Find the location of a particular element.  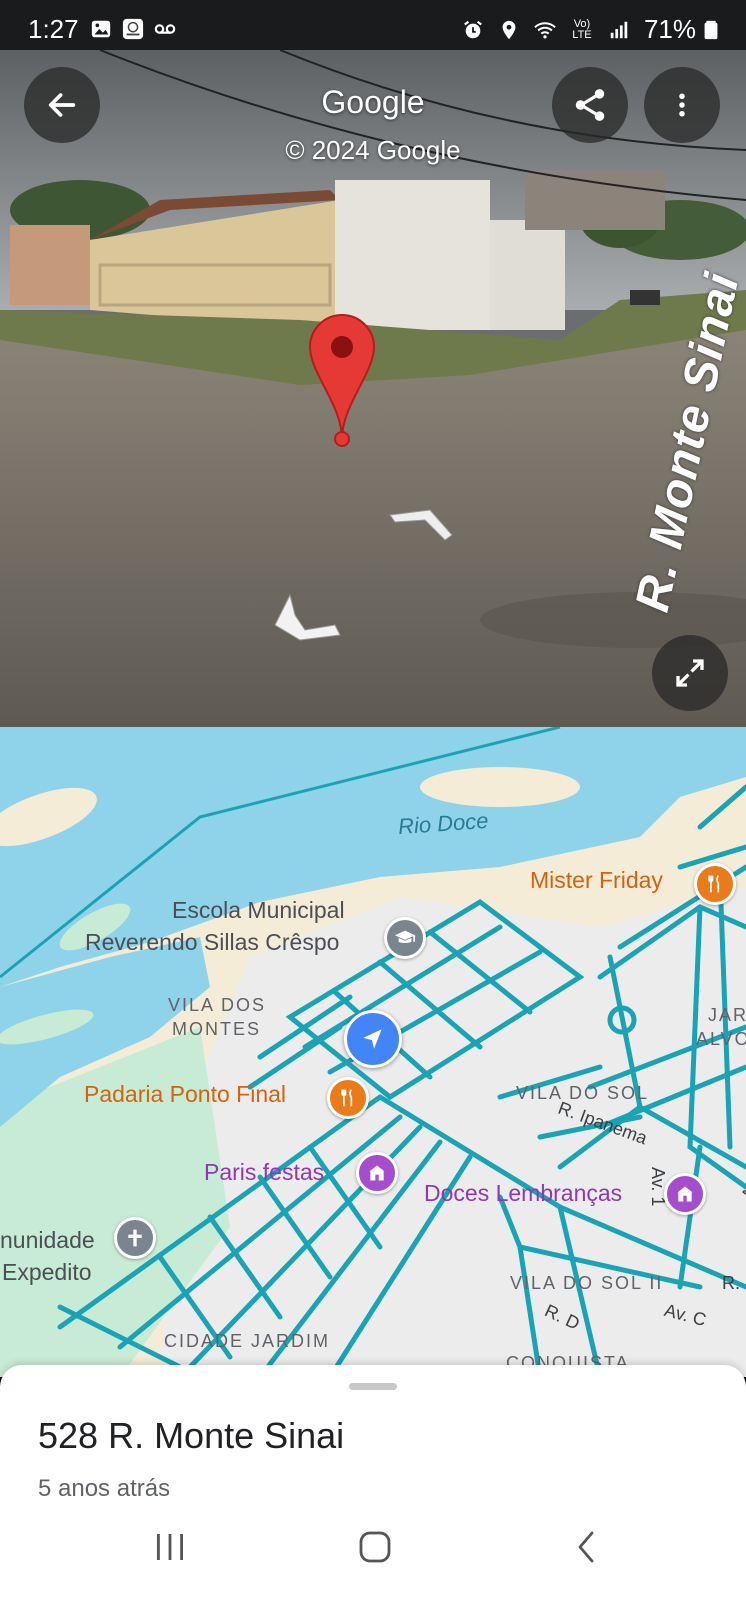

area-label-vila-dos-montes-2: MONTES is located at coordinates (217, 1029).